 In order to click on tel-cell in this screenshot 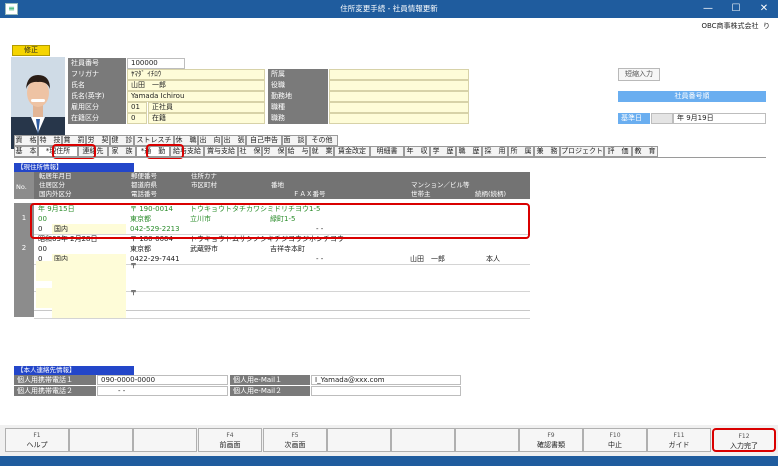, I will do `click(198, 313)`.